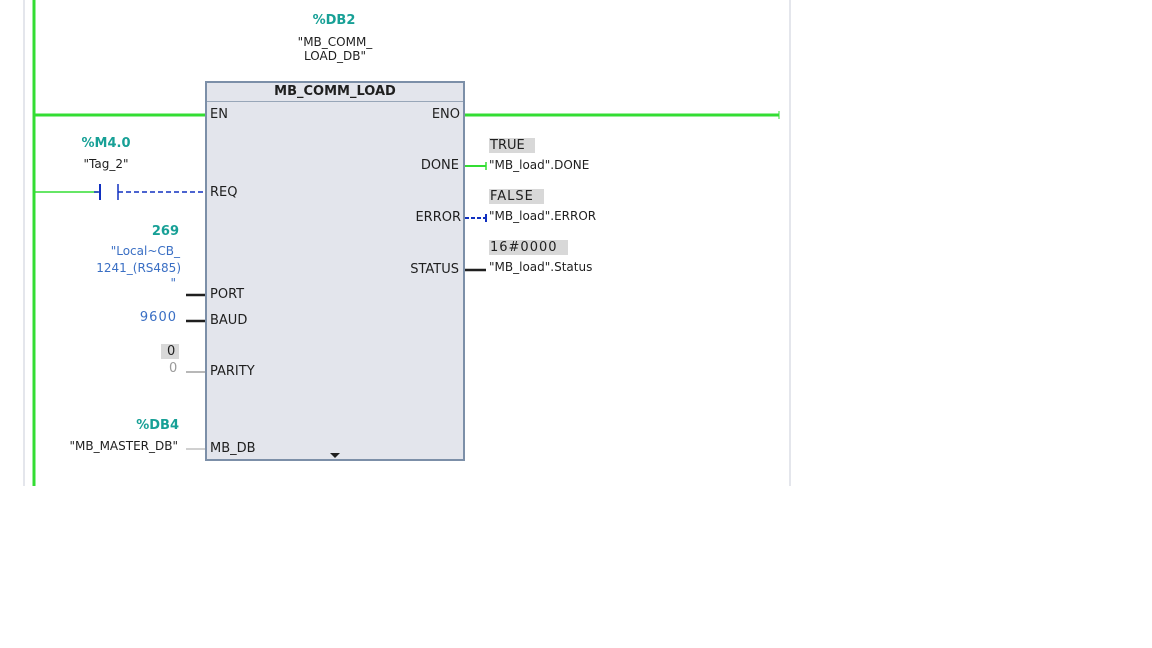 This screenshot has width=1152, height=648. I want to click on baud-value: 9600, so click(158, 317).